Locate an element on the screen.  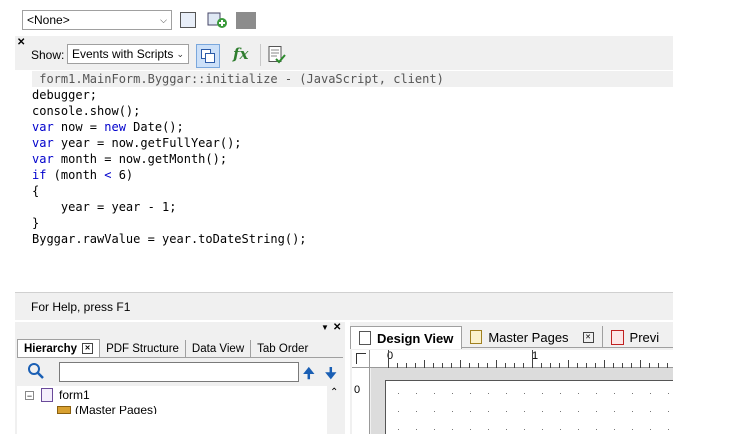
arrow-up-icon: 🠉 is located at coordinates (309, 375).